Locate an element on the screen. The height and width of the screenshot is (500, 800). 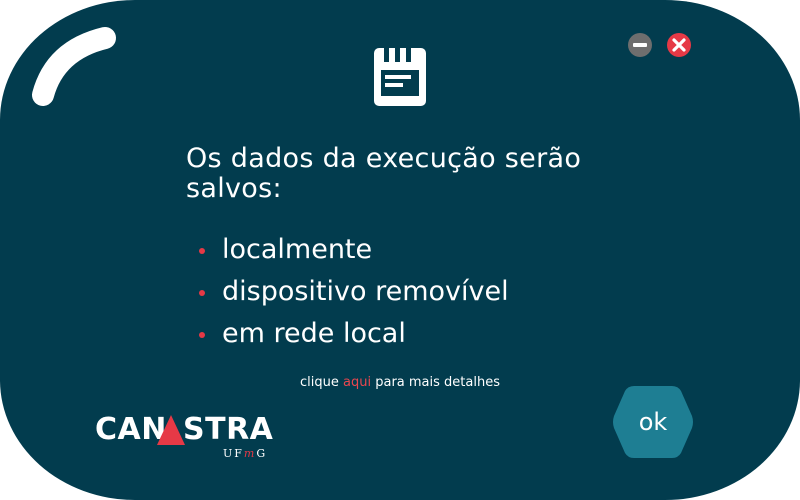
details-link: aqui is located at coordinates (357, 382).